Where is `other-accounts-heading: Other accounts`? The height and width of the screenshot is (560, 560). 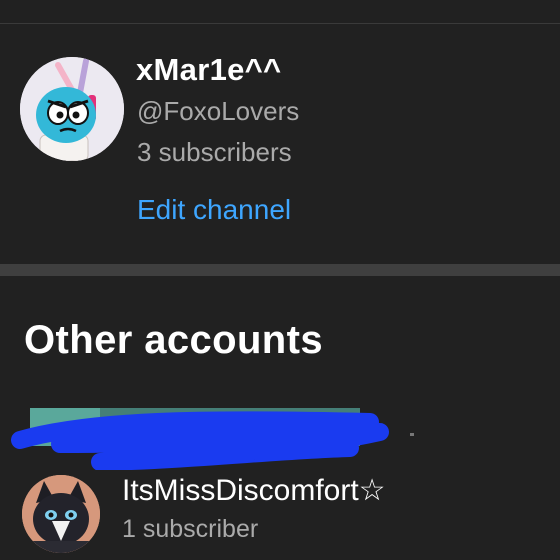 other-accounts-heading: Other accounts is located at coordinates (173, 340).